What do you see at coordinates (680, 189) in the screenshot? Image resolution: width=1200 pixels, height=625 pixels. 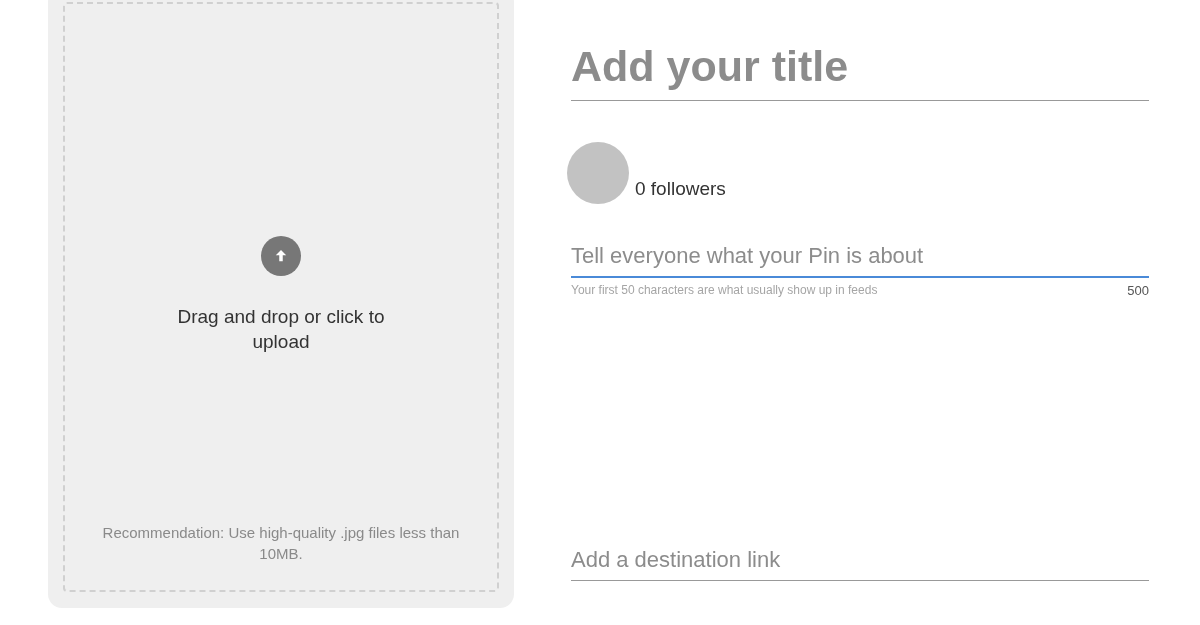 I see `followers-count: 0 followers` at bounding box center [680, 189].